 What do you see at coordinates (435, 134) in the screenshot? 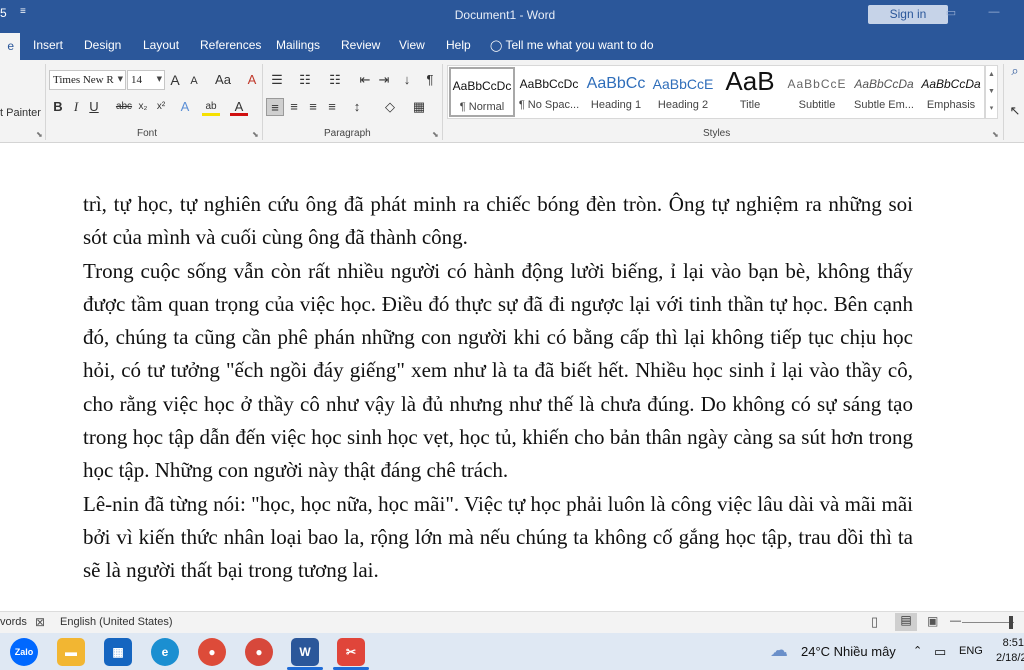
I see `paragraph-launcher-icon: ⬊` at bounding box center [435, 134].